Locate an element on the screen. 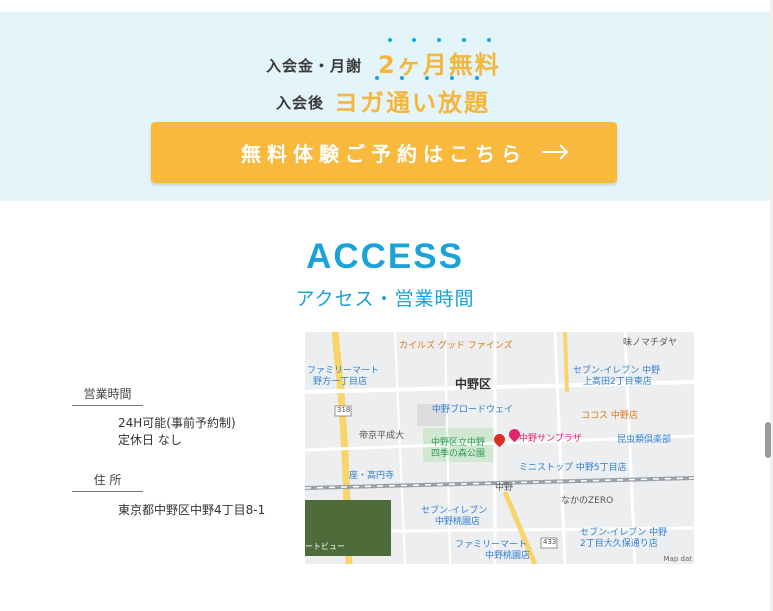  scrollbar-thumb is located at coordinates (768, 440).